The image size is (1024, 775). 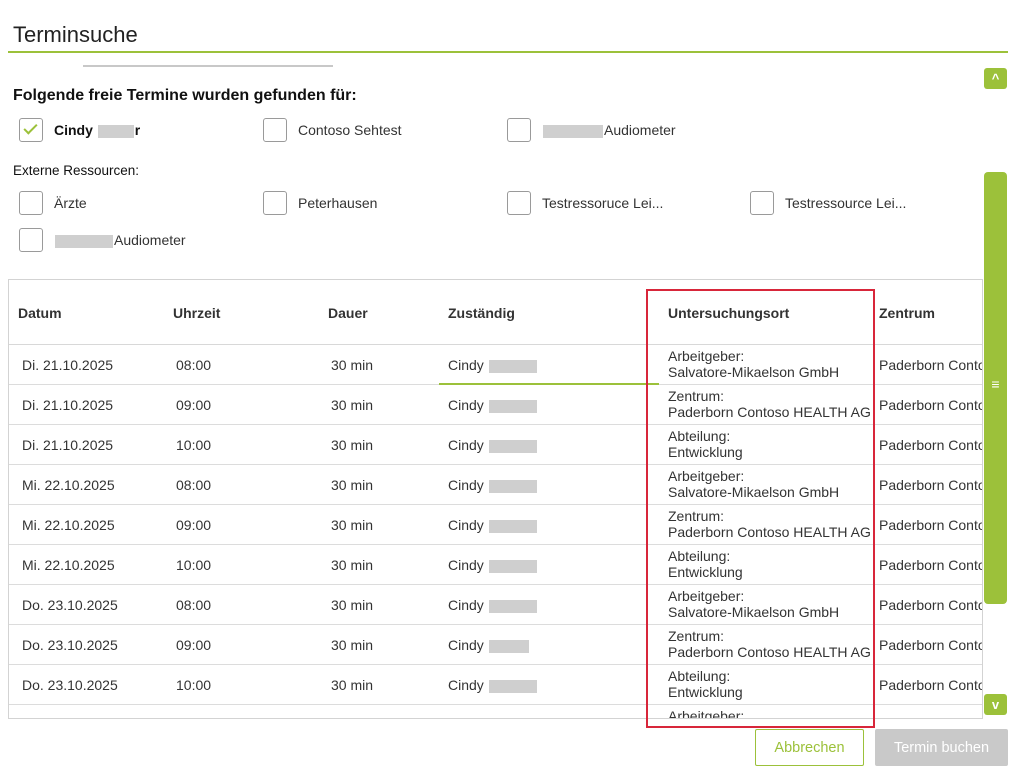 What do you see at coordinates (907, 313) in the screenshot?
I see `column-header-zentrum: Zentrum` at bounding box center [907, 313].